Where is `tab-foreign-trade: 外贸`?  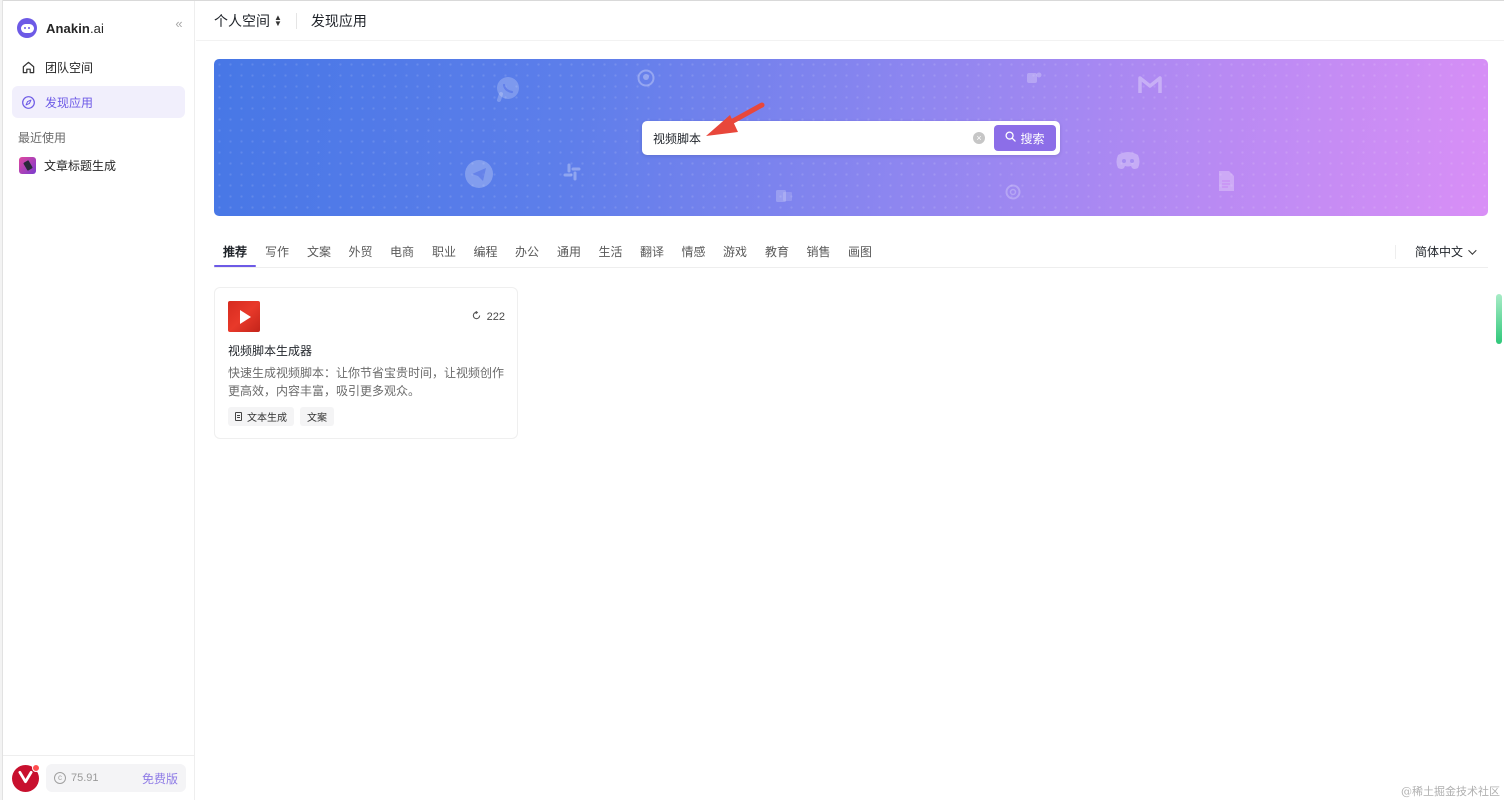 tab-foreign-trade: 外贸 is located at coordinates (360, 252).